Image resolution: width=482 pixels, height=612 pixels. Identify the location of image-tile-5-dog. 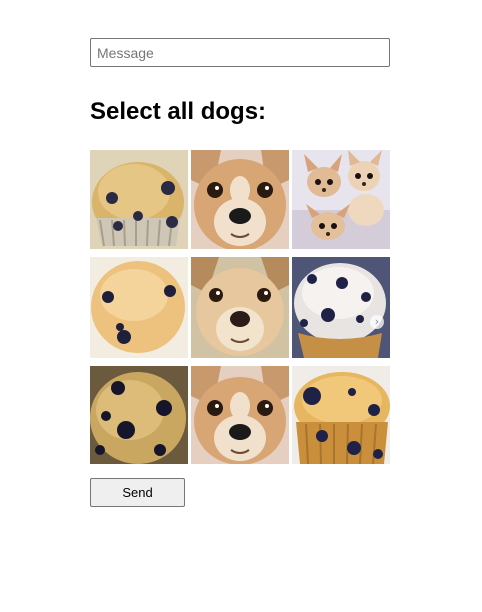
(240, 307).